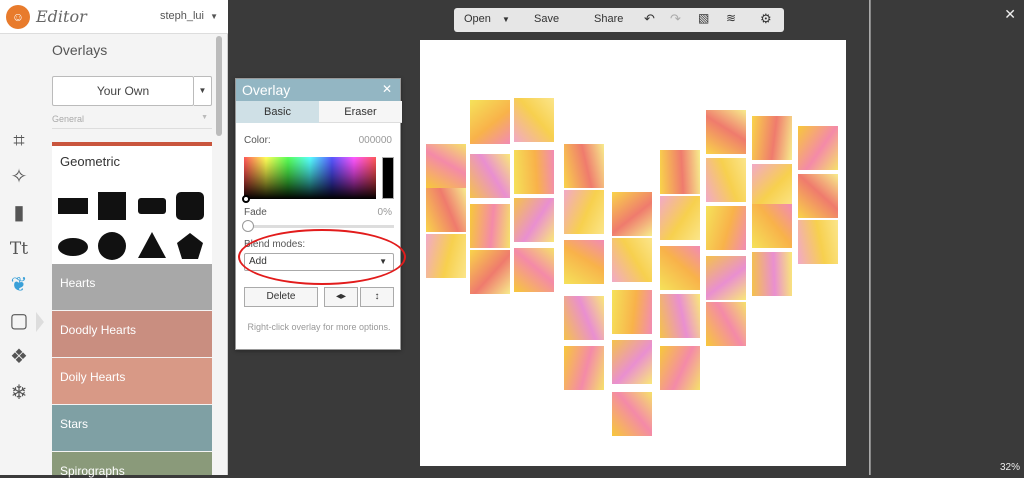 The image size is (1024, 478). Describe the element at coordinates (766, 19) in the screenshot. I see `gear-icon: ⚙` at that location.